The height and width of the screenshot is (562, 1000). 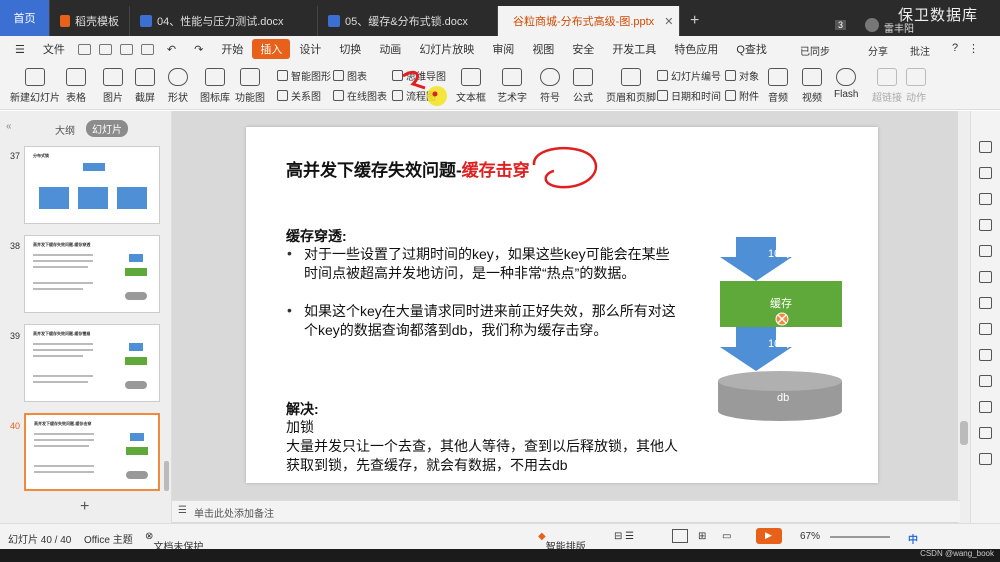 I want to click on menu-devtools: 开发工具, so click(x=634, y=49).